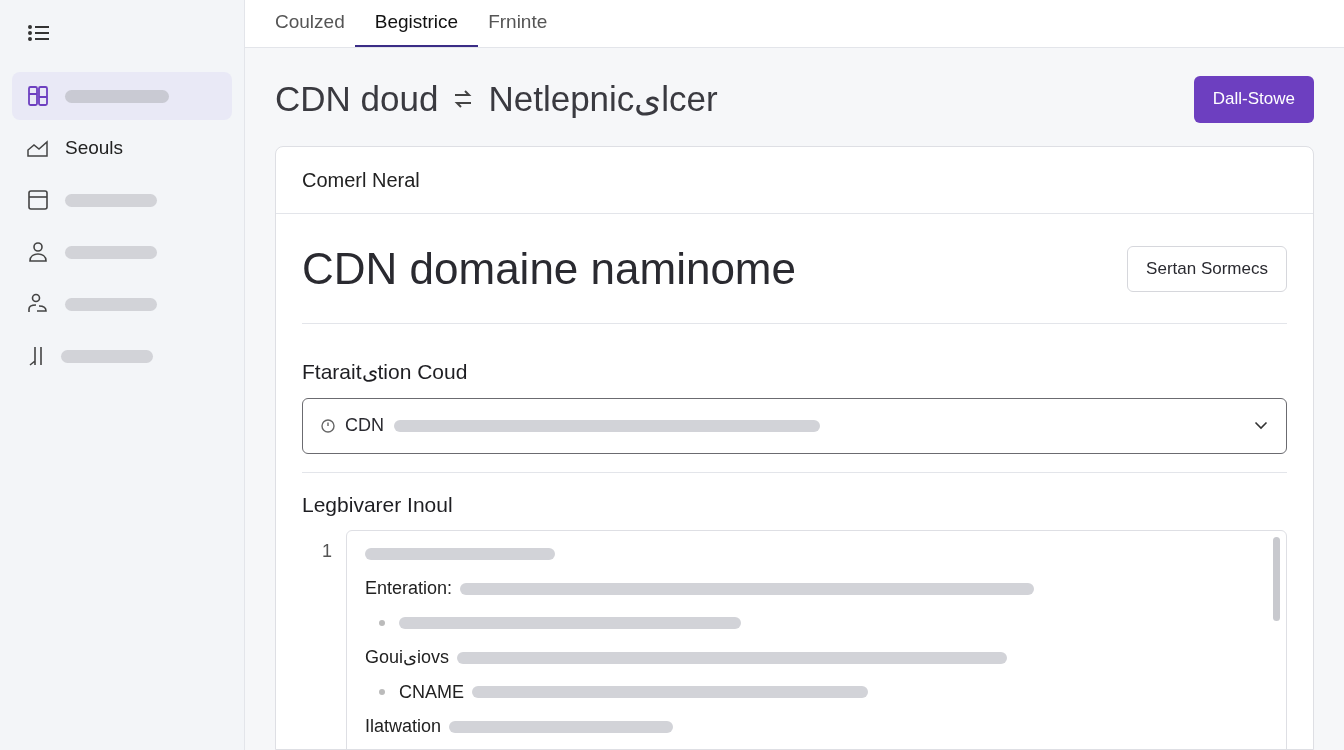 This screenshot has width=1344, height=750. Describe the element at coordinates (38, 200) in the screenshot. I see `window-icon` at that location.